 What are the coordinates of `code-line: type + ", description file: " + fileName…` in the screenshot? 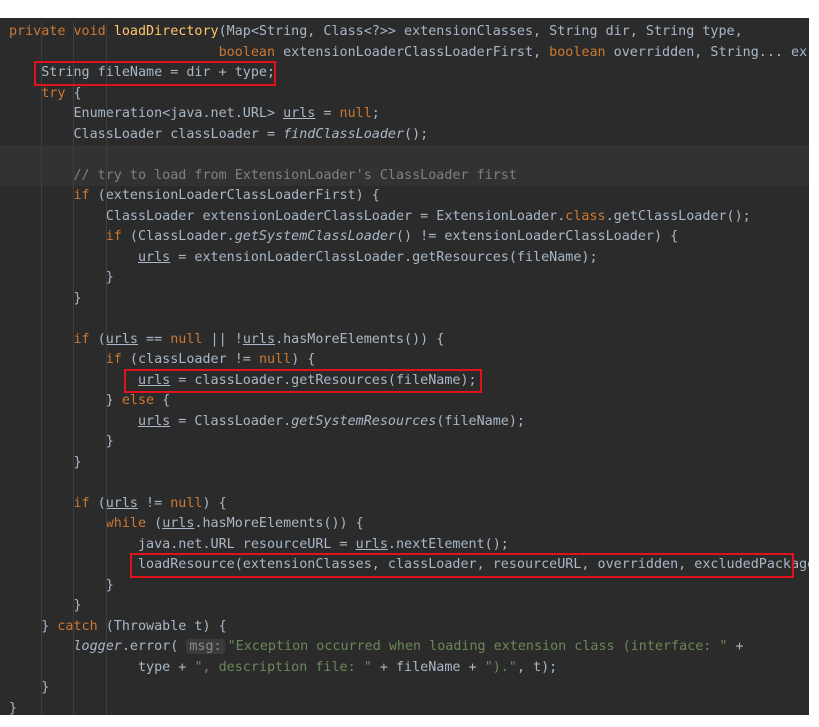 It's located at (404, 667).